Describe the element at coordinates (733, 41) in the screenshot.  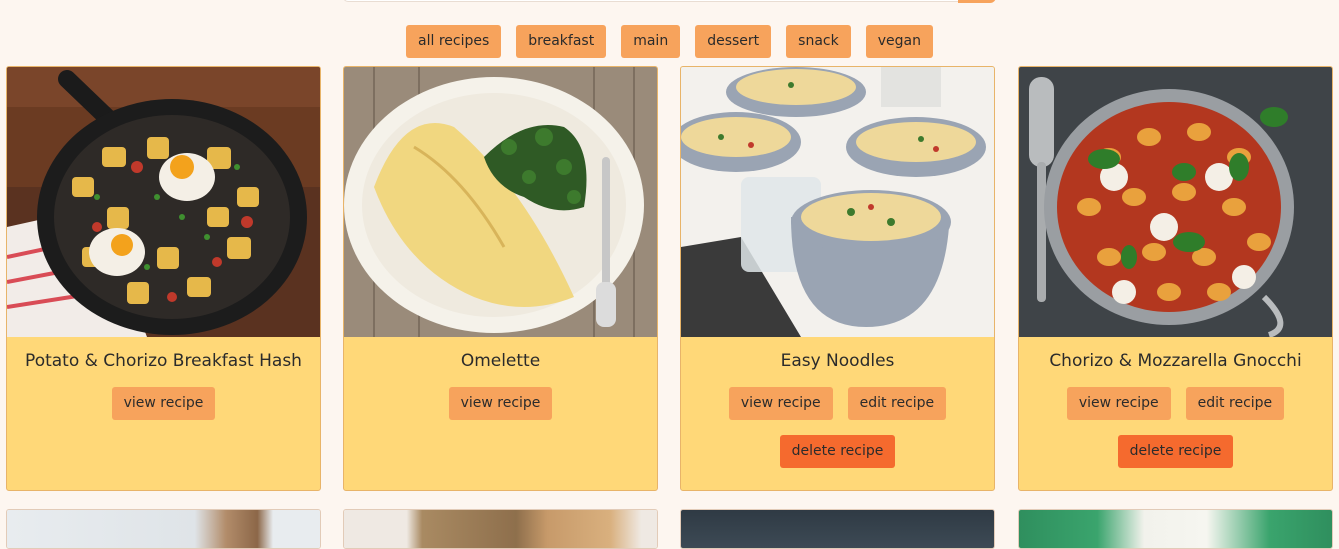
I see `filter-dessert: dessert` at that location.